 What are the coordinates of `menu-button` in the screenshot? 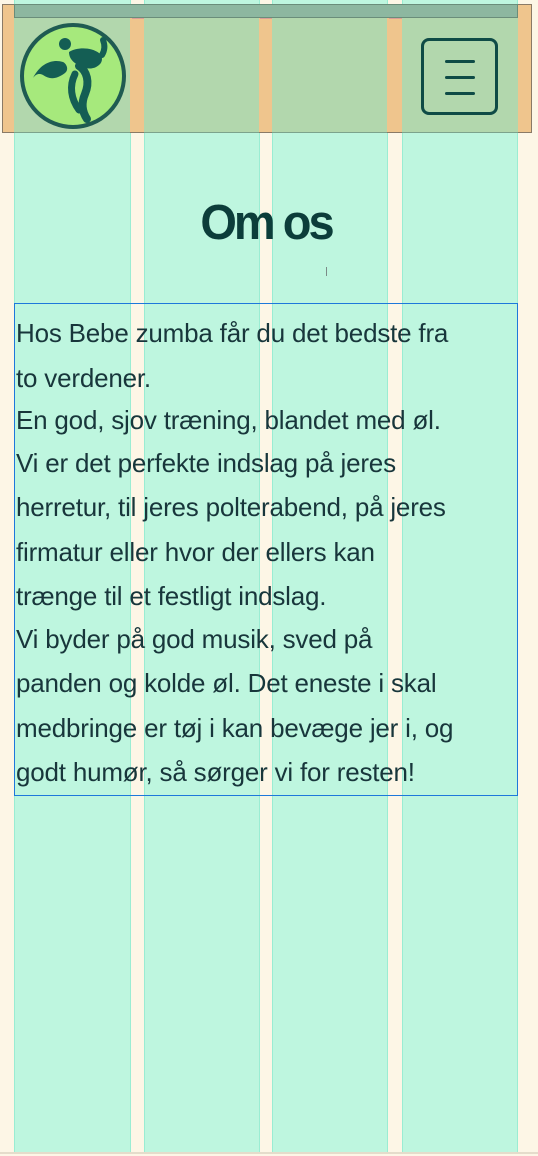 It's located at (459, 76).